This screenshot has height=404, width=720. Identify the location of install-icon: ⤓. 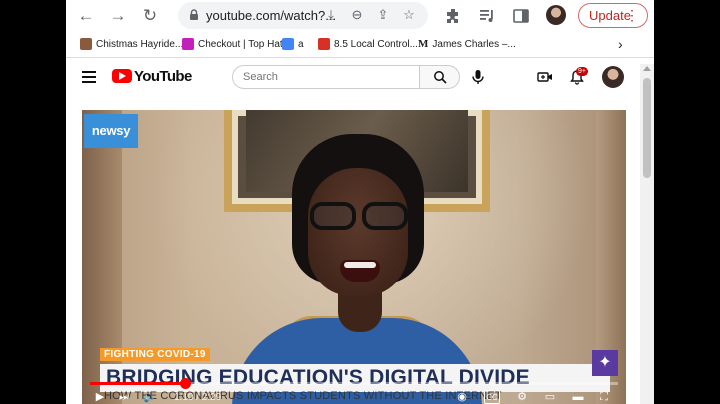
(331, 15).